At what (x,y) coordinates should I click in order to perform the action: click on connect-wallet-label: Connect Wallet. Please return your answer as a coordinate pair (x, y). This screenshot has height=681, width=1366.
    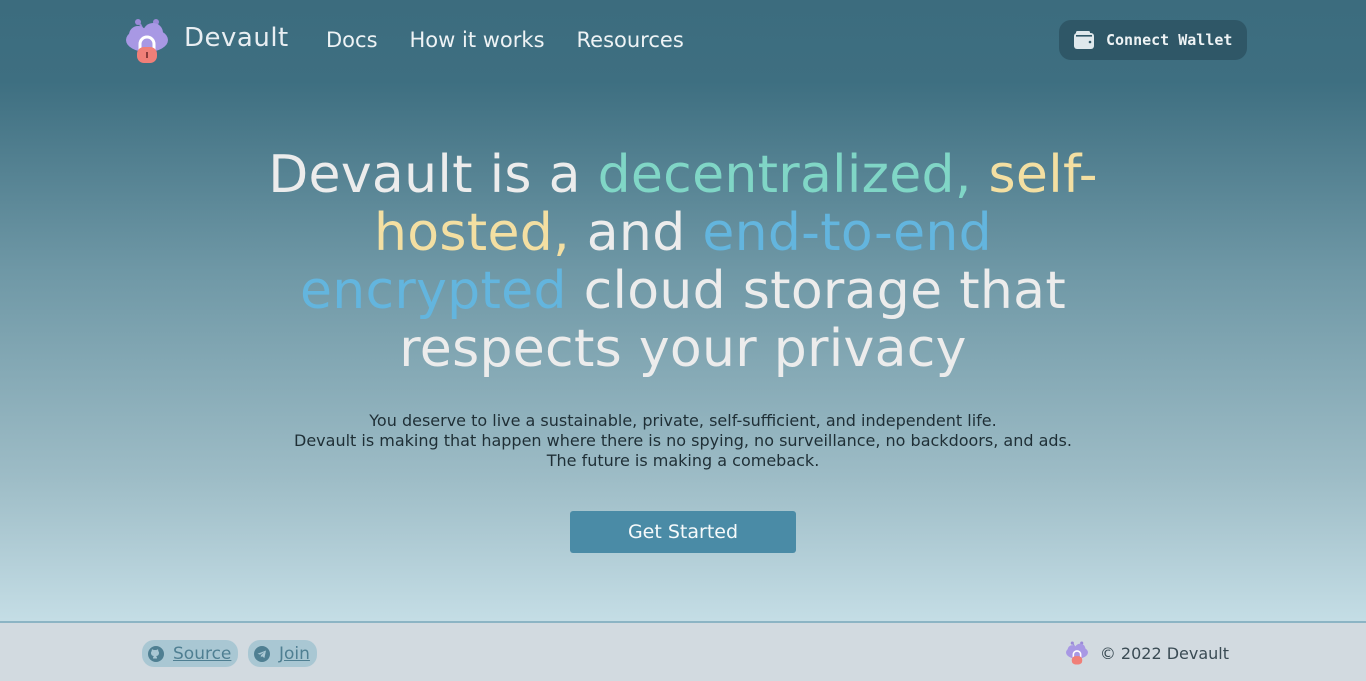
    Looking at the image, I should click on (1169, 40).